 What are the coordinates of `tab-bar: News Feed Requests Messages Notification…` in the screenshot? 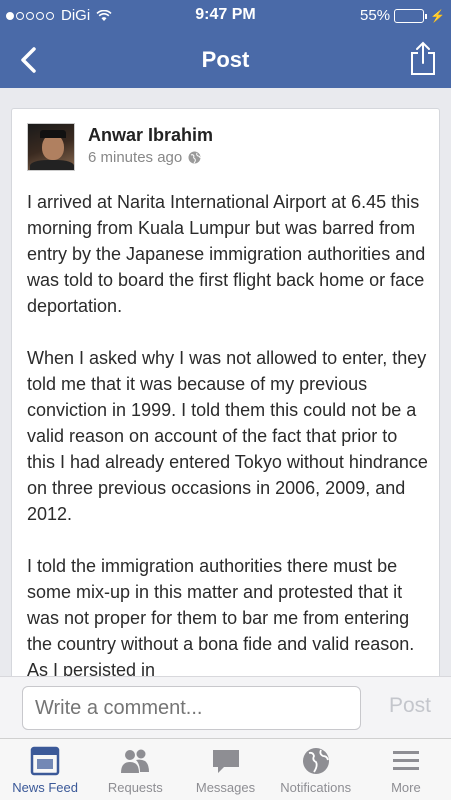 It's located at (225, 769).